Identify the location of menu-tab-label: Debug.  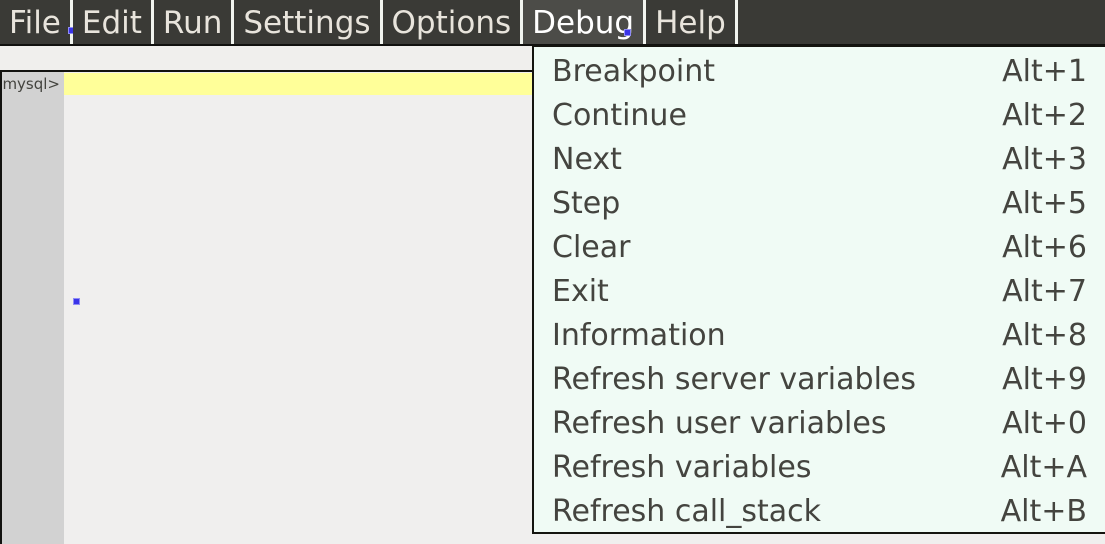
(583, 23).